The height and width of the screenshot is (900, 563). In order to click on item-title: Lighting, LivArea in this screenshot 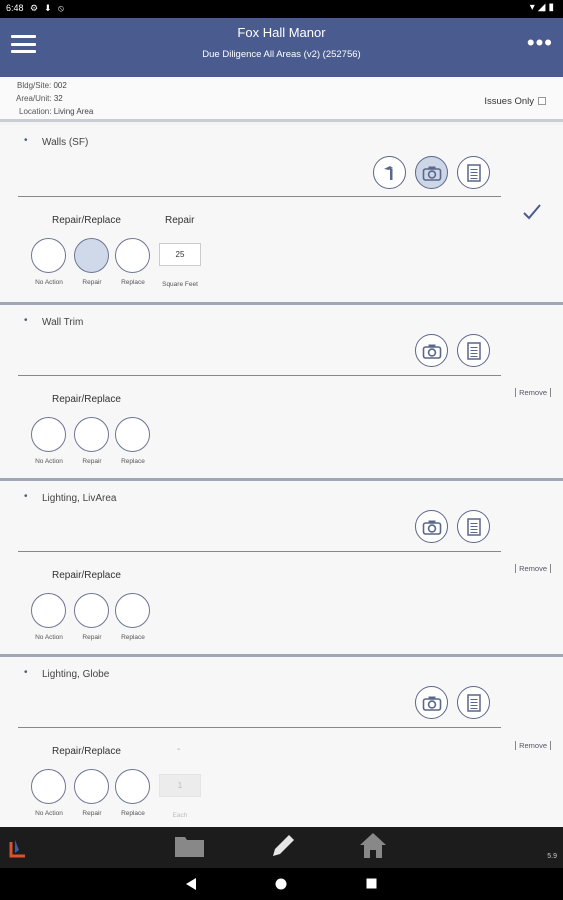, I will do `click(79, 498)`.